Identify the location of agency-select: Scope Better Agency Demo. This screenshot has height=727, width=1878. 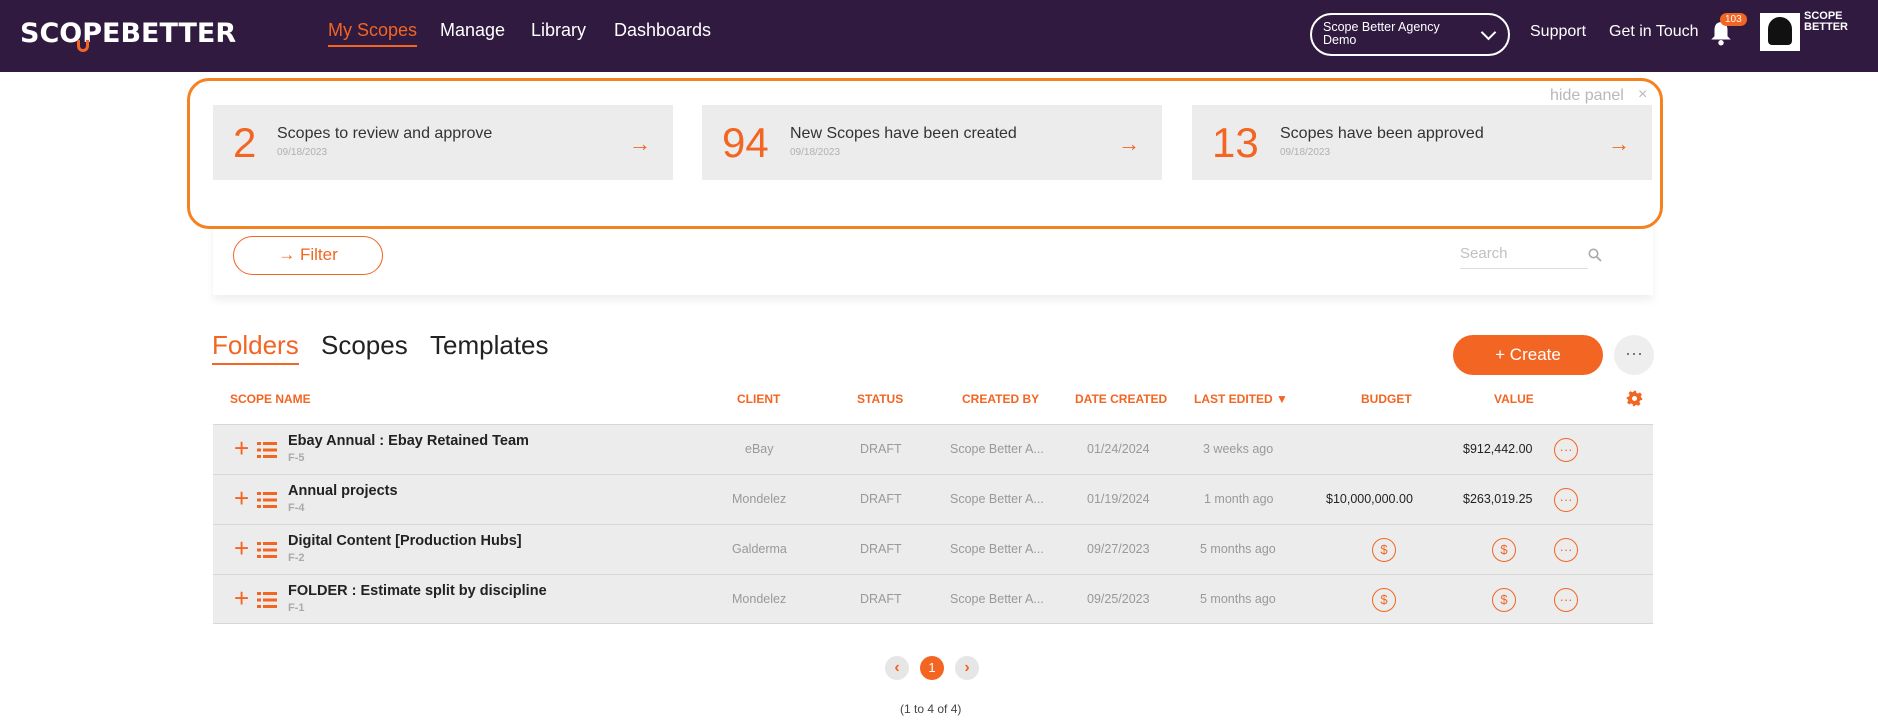
(1410, 34).